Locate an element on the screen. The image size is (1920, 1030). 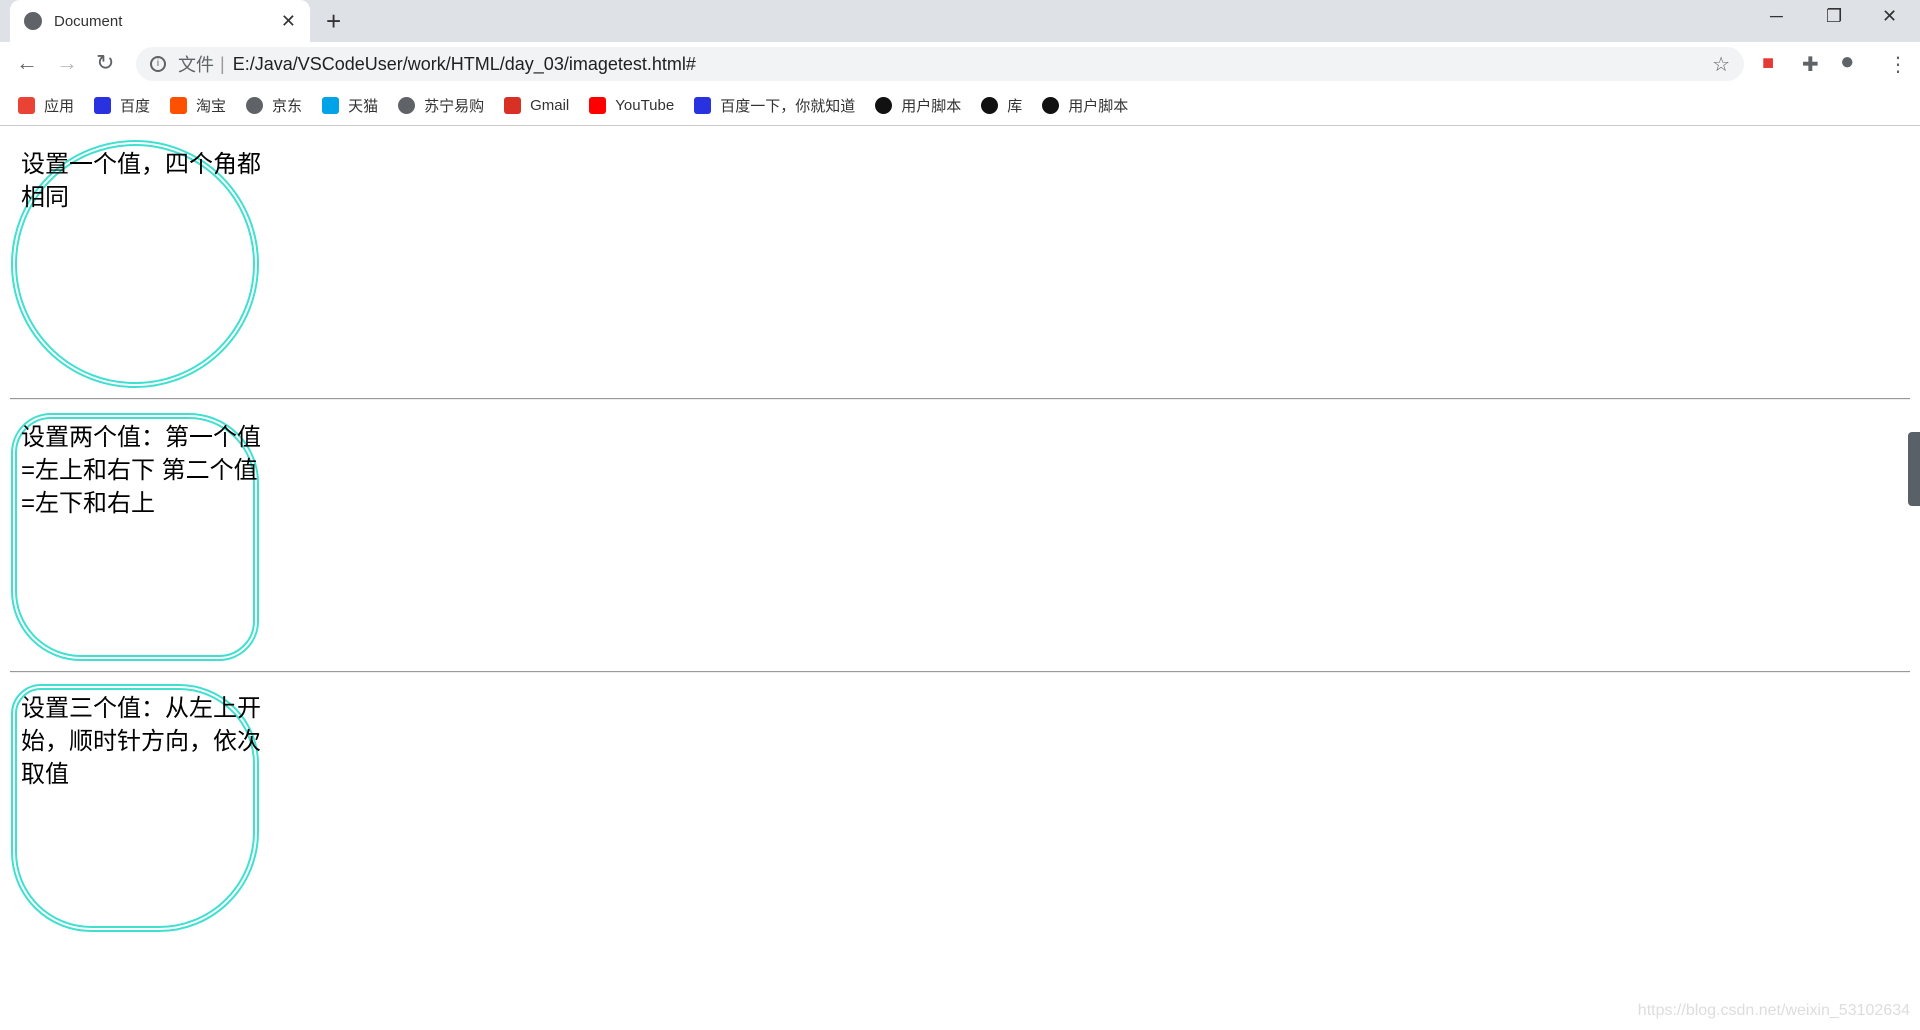
box-three-value-radius: 设置三个值：从左上开始，顺时针方向，依次取值 is located at coordinates (136, 808).